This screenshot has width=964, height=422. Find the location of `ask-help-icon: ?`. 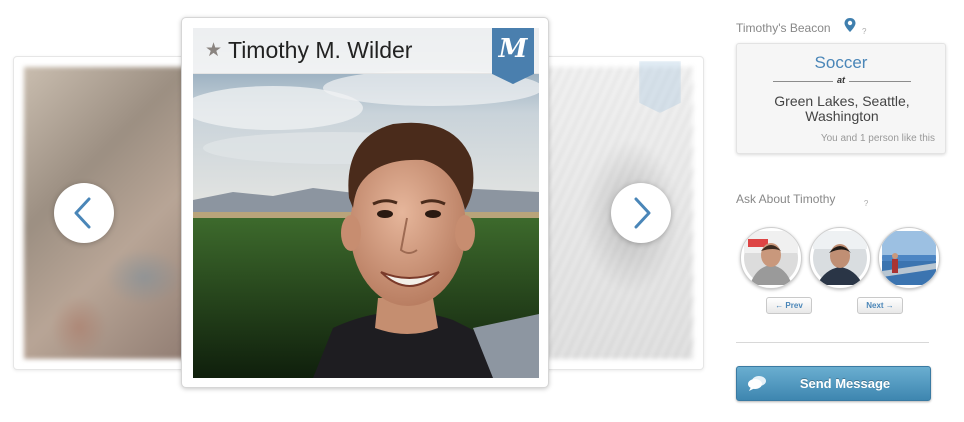

ask-help-icon: ? is located at coordinates (866, 203).